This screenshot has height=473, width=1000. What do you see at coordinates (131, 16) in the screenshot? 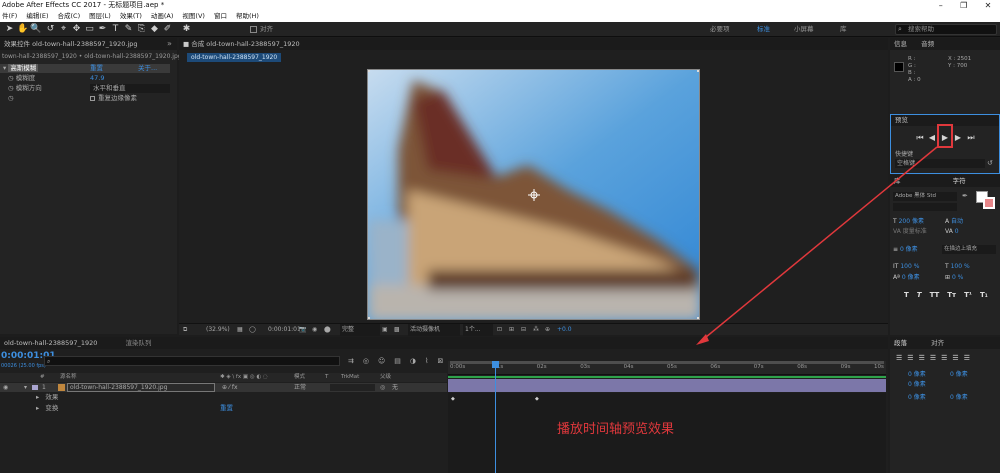
I see `menu-item: 效果(T)` at bounding box center [131, 16].